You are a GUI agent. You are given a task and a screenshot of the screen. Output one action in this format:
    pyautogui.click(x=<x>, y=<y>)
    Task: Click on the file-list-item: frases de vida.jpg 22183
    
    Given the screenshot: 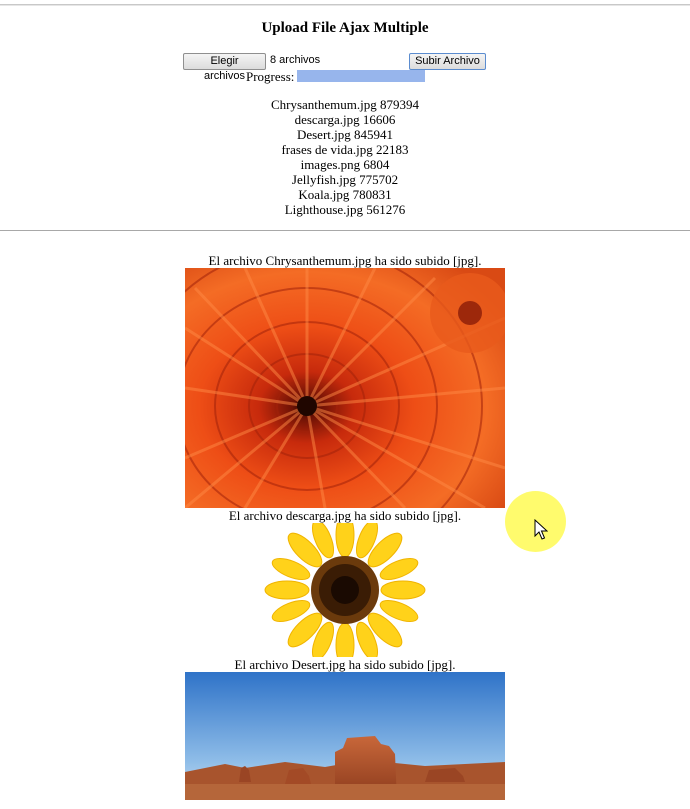 What is the action you would take?
    pyautogui.click(x=345, y=149)
    